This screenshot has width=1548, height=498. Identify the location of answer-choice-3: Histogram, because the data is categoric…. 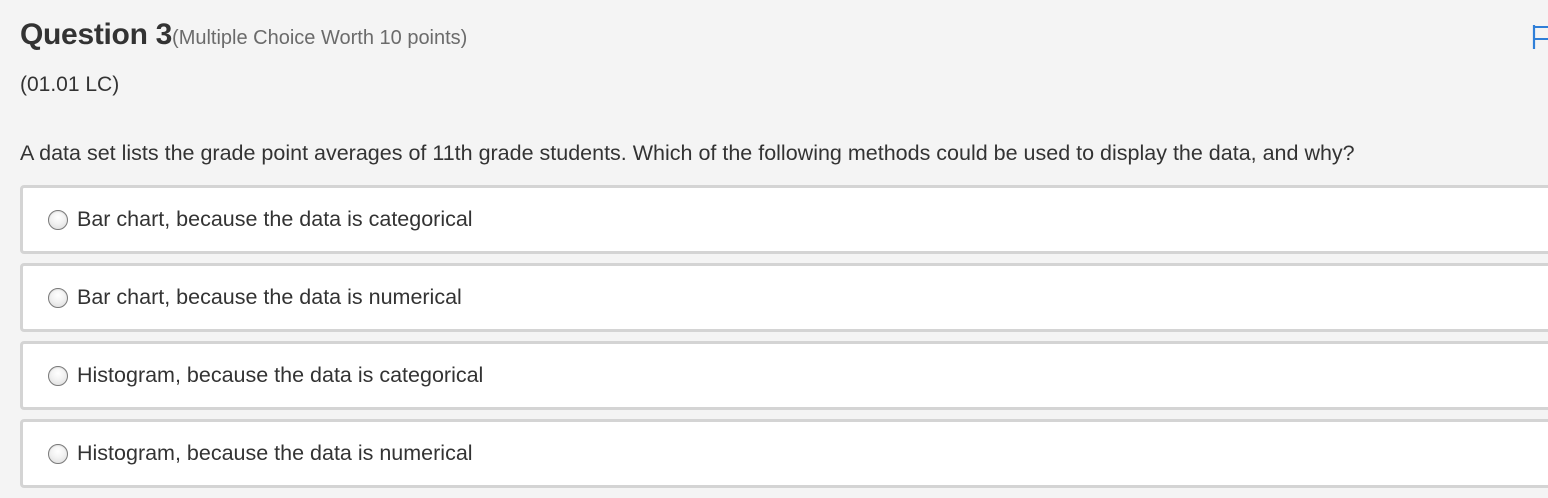
(784, 375).